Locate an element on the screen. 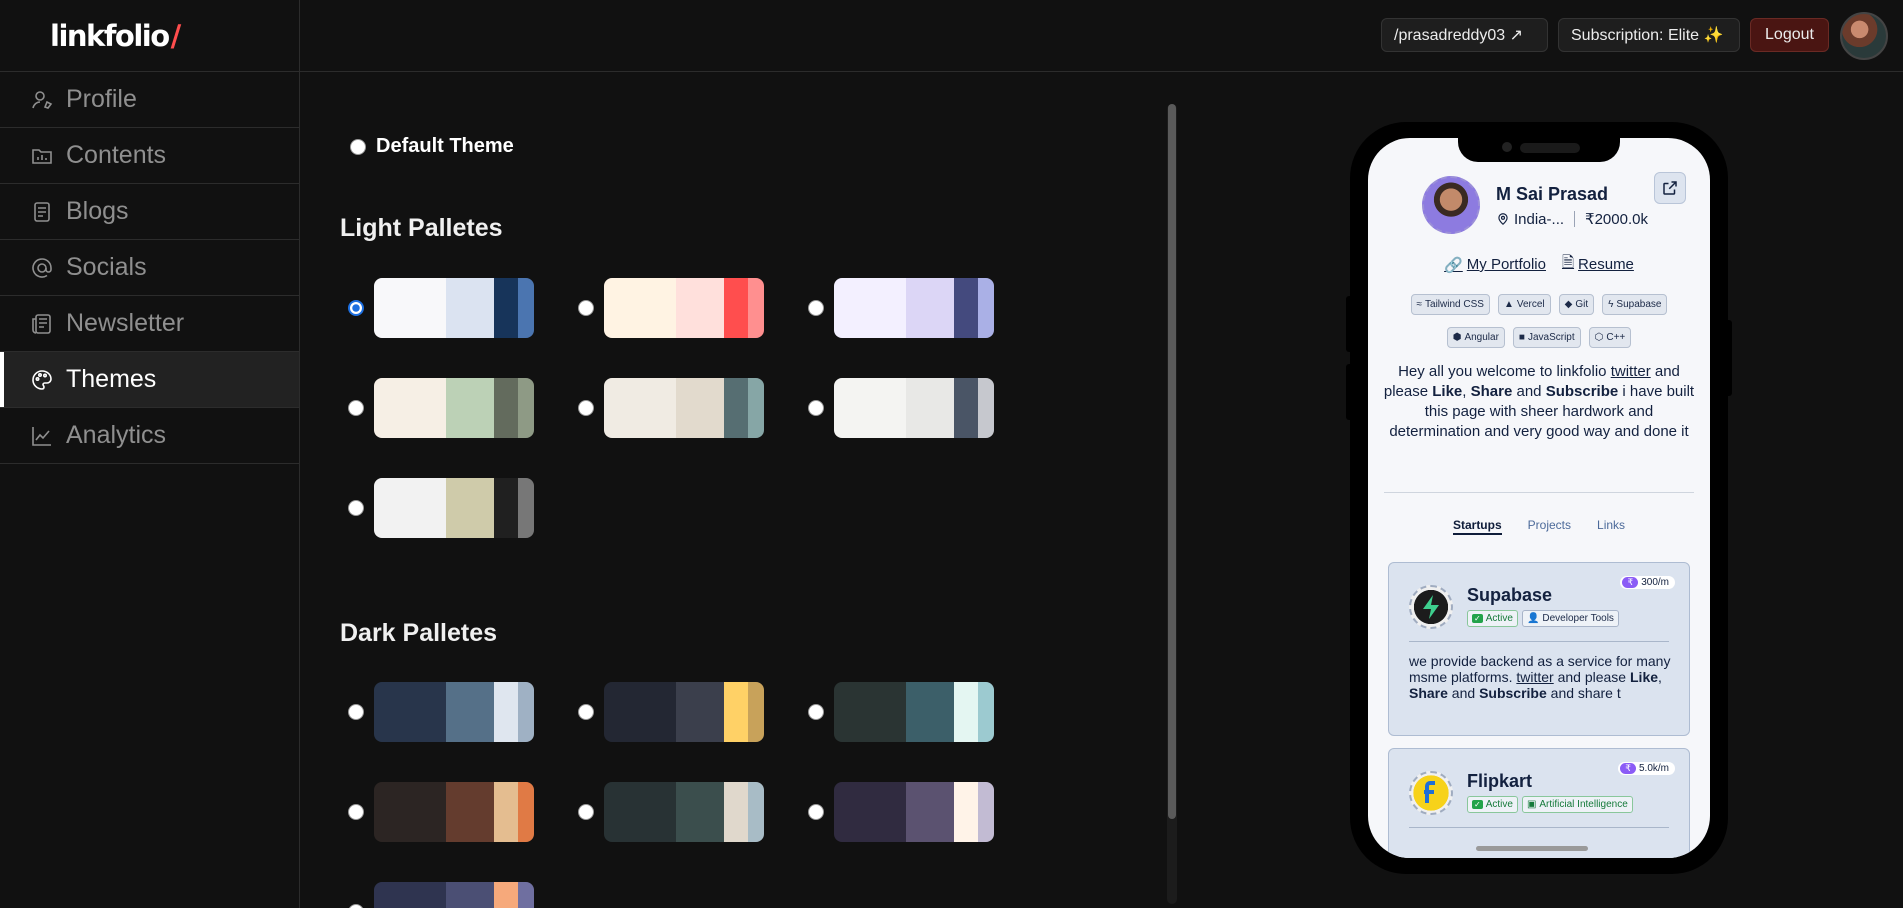 Image resolution: width=1903 pixels, height=908 pixels. scrollbar is located at coordinates (1172, 504).